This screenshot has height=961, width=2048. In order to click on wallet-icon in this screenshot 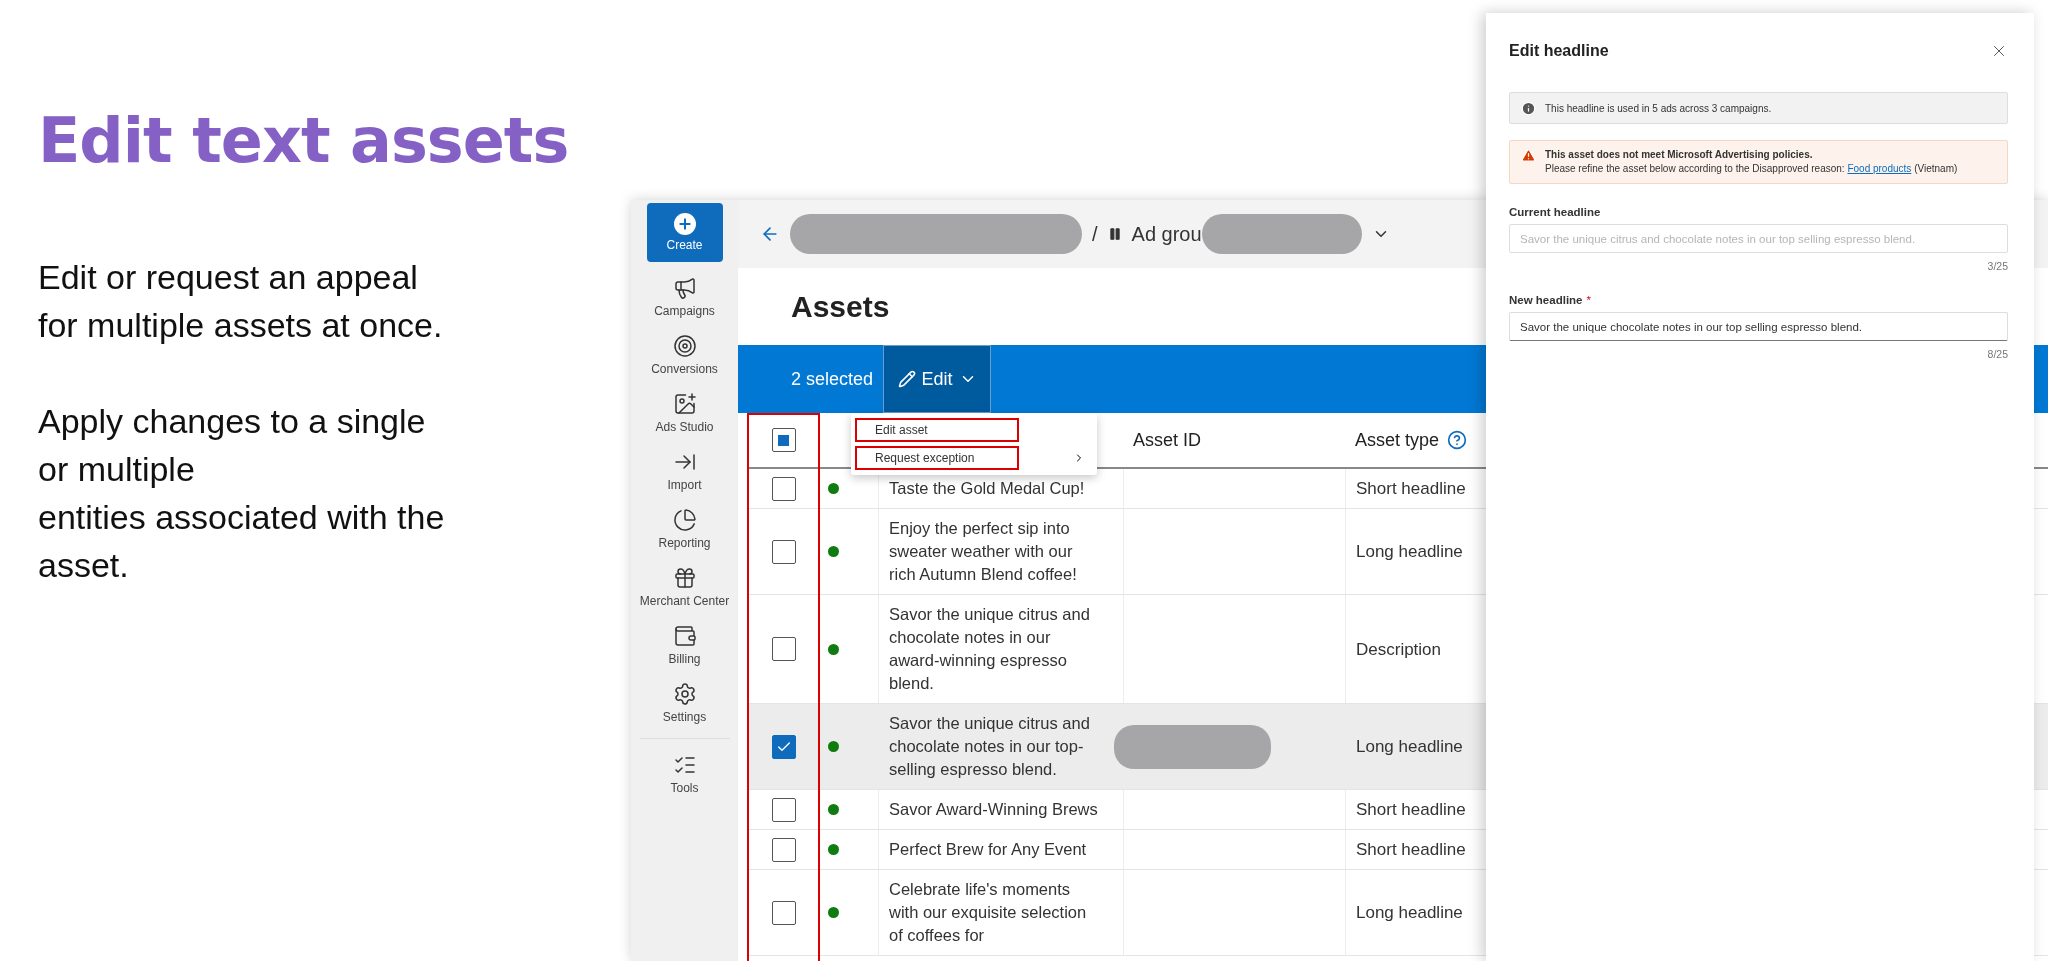, I will do `click(684, 636)`.